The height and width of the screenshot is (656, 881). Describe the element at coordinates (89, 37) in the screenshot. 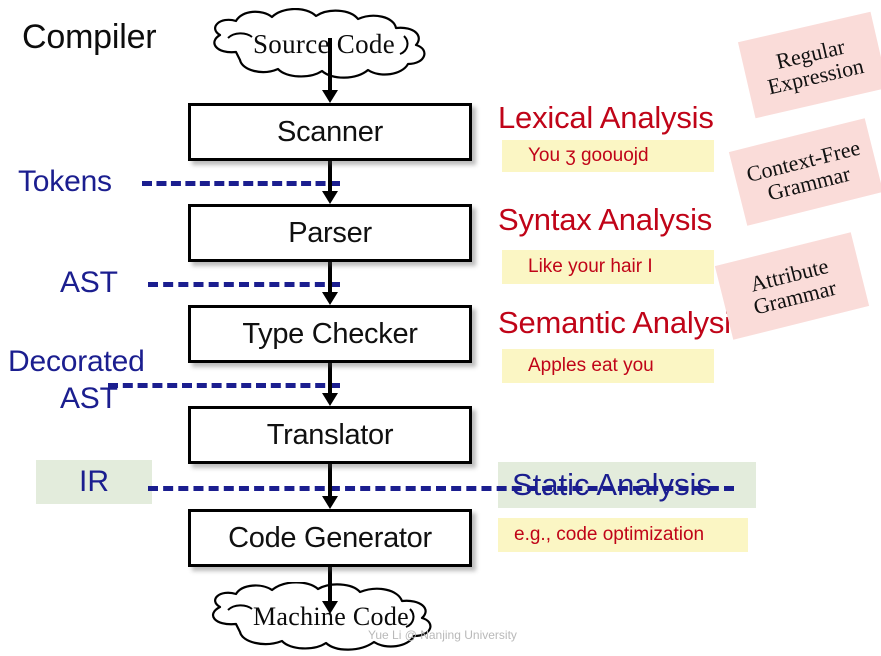

I see `page-title: Compiler` at that location.